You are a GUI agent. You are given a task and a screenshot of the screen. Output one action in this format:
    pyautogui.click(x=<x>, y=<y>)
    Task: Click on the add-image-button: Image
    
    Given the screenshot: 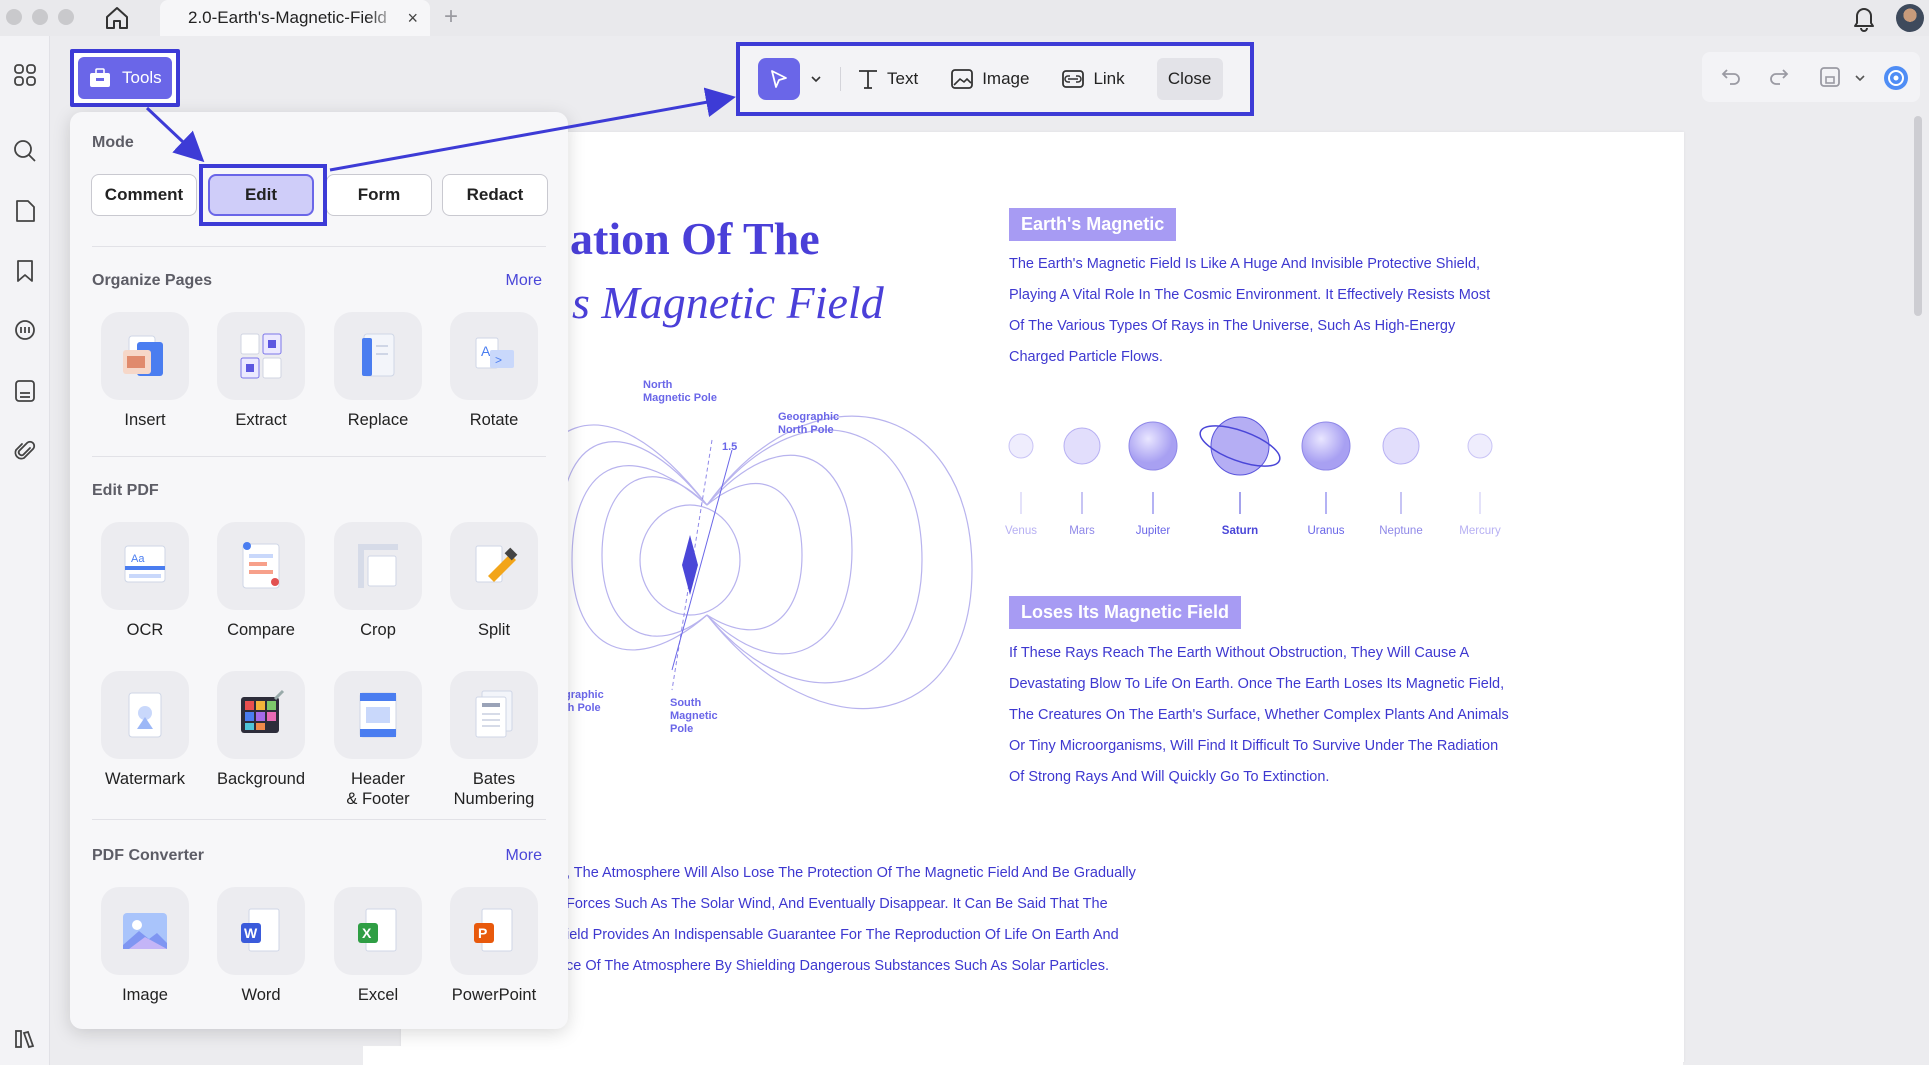 What is the action you would take?
    pyautogui.click(x=989, y=79)
    